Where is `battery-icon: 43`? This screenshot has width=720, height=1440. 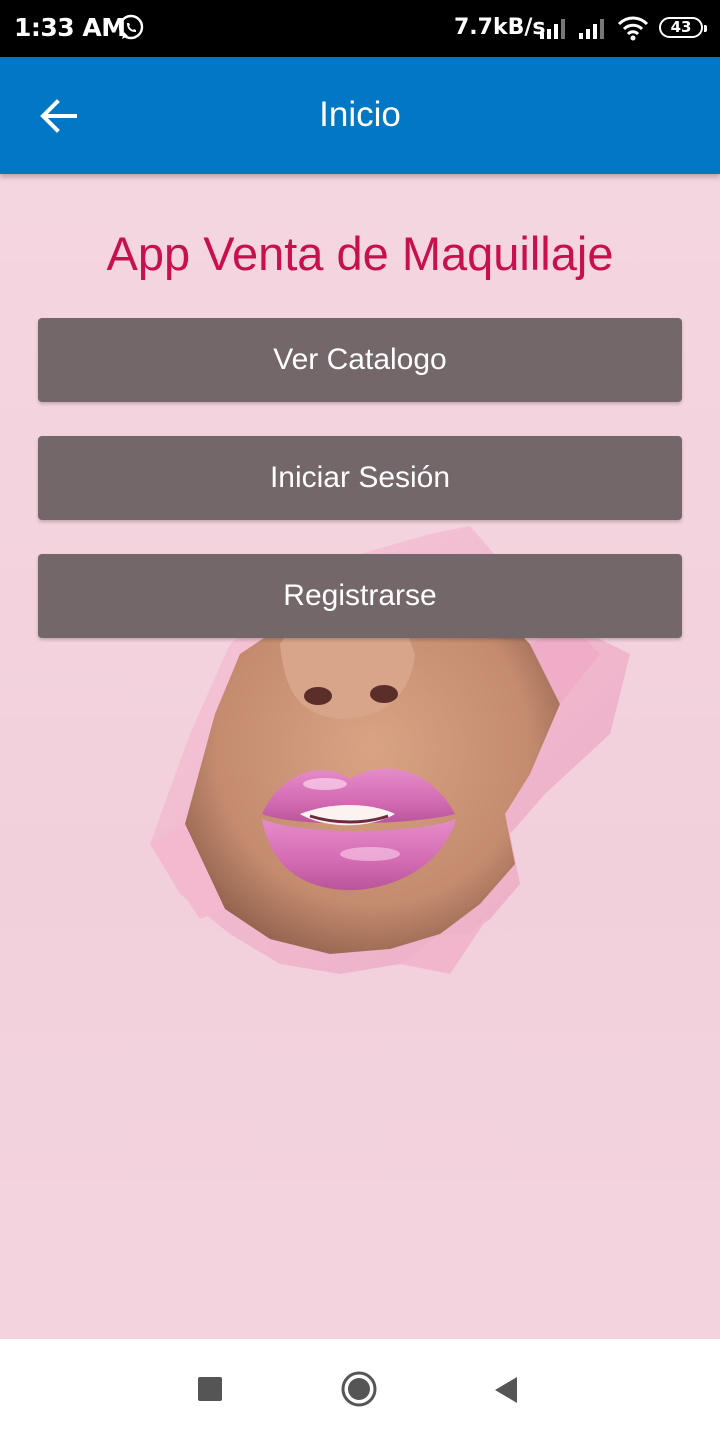
battery-icon: 43 is located at coordinates (683, 27).